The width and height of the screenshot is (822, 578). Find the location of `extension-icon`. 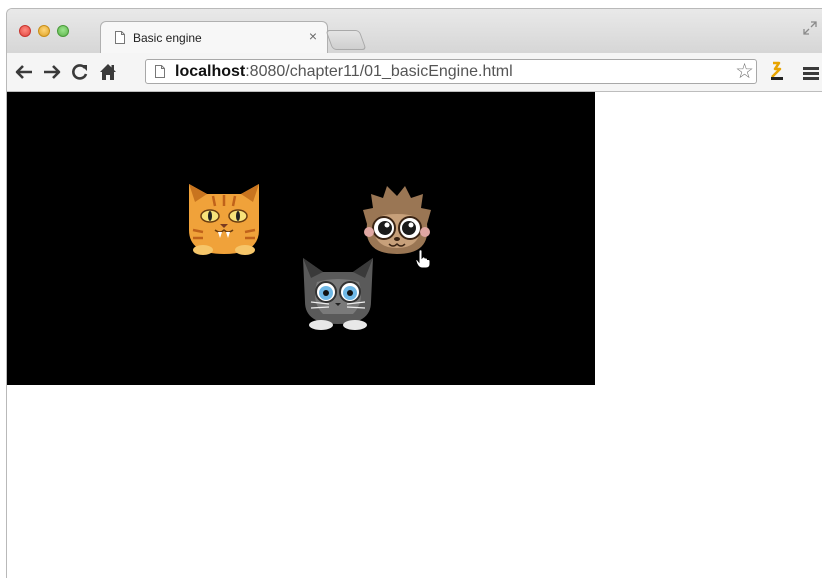

extension-icon is located at coordinates (777, 72).